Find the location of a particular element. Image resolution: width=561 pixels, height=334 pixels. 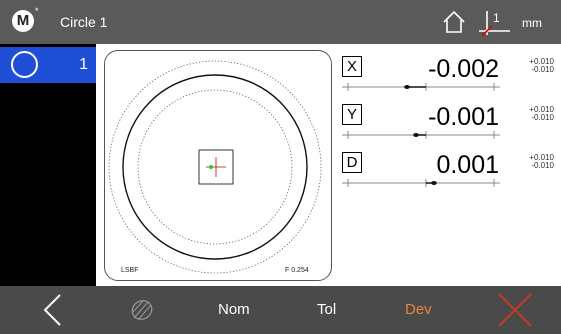

form-value-label: F 0.254 is located at coordinates (297, 270).